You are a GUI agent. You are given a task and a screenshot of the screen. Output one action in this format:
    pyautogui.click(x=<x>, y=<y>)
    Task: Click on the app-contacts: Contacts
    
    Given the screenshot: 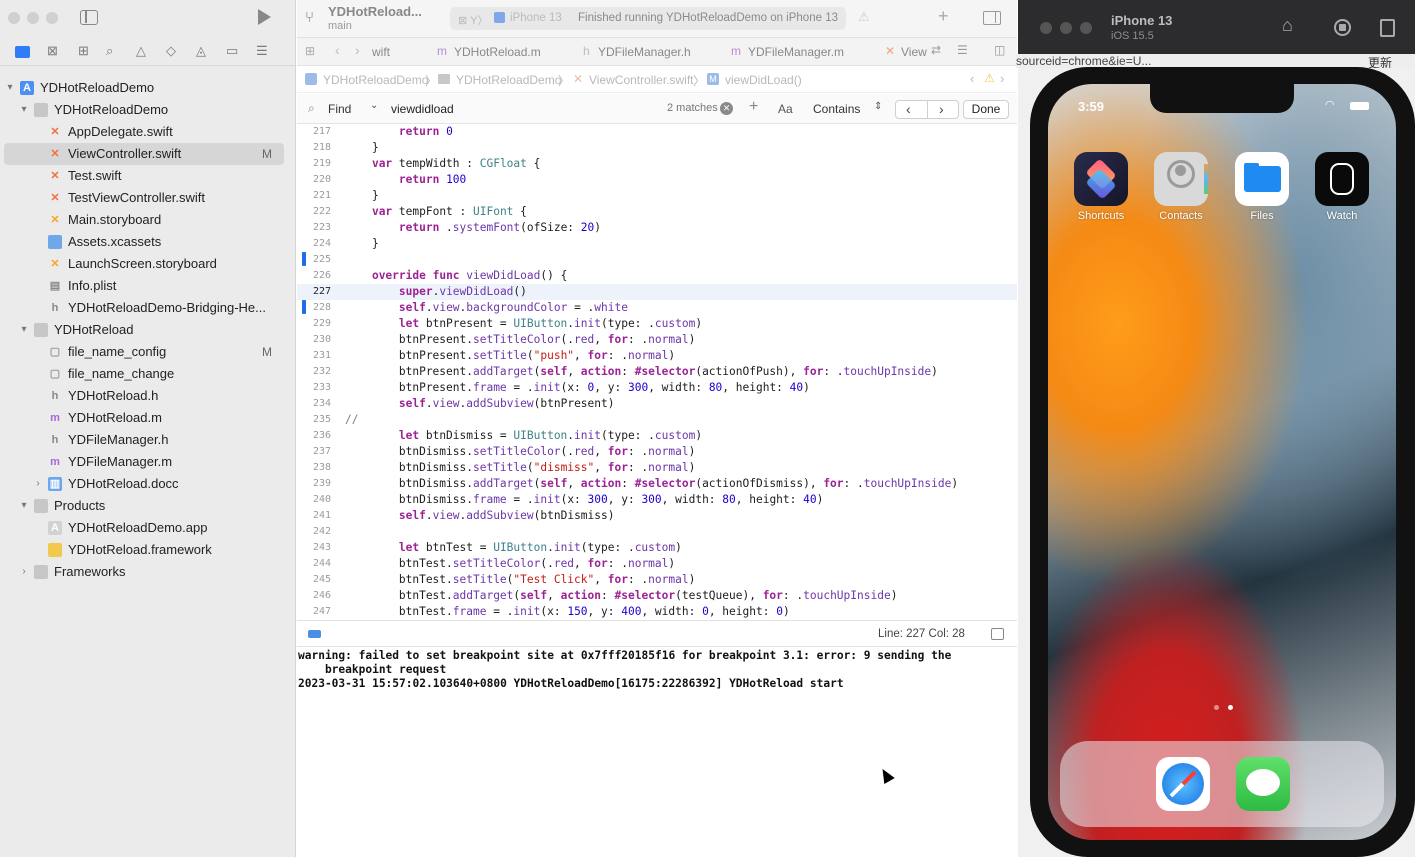 What is the action you would take?
    pyautogui.click(x=1181, y=187)
    